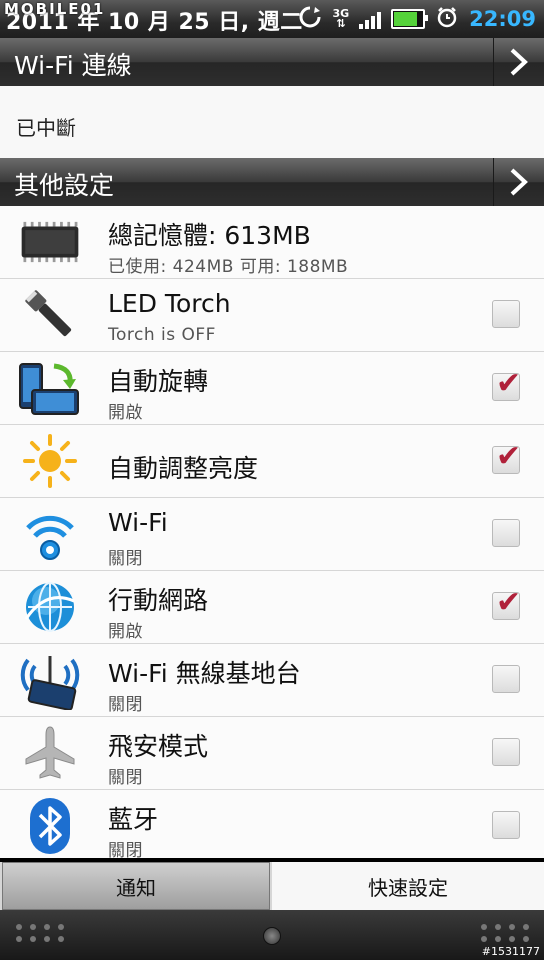 The width and height of the screenshot is (544, 960). What do you see at coordinates (228, 267) in the screenshot?
I see `memory-usage-label: 已使用: 424MB 可用: 188MB` at bounding box center [228, 267].